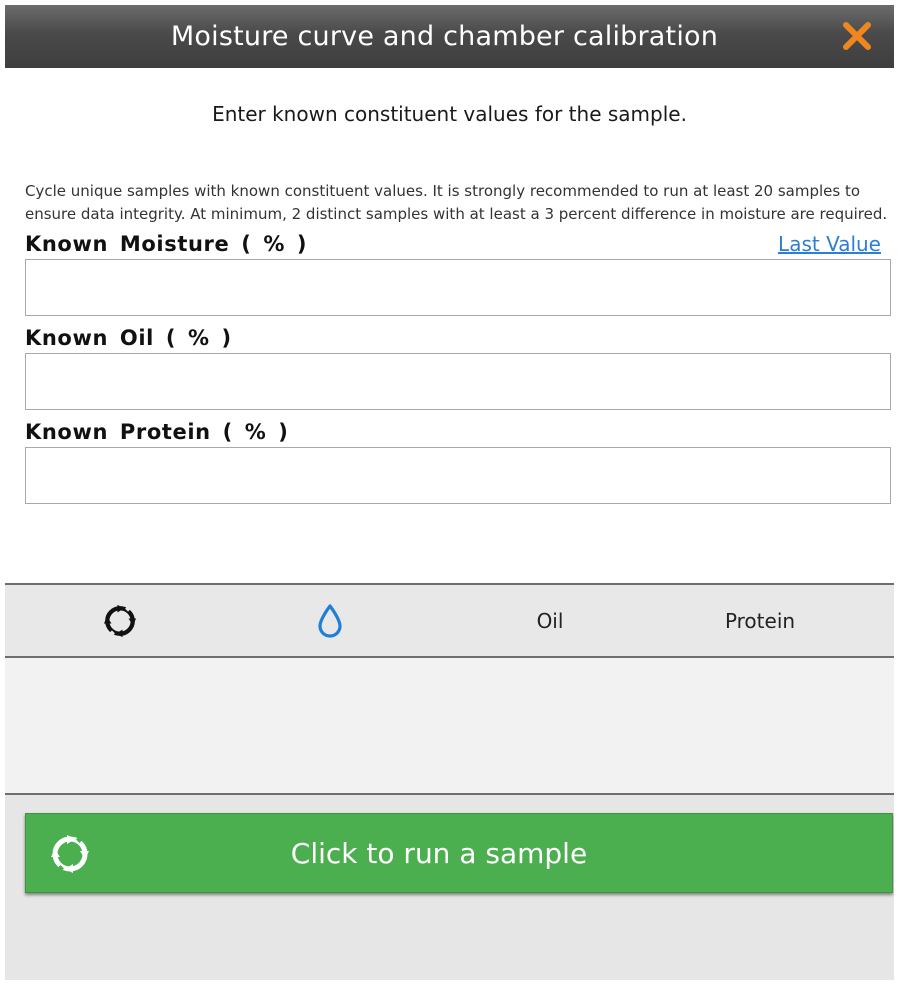  What do you see at coordinates (166, 244) in the screenshot?
I see `moisture-label: Known Moisture ( % )` at bounding box center [166, 244].